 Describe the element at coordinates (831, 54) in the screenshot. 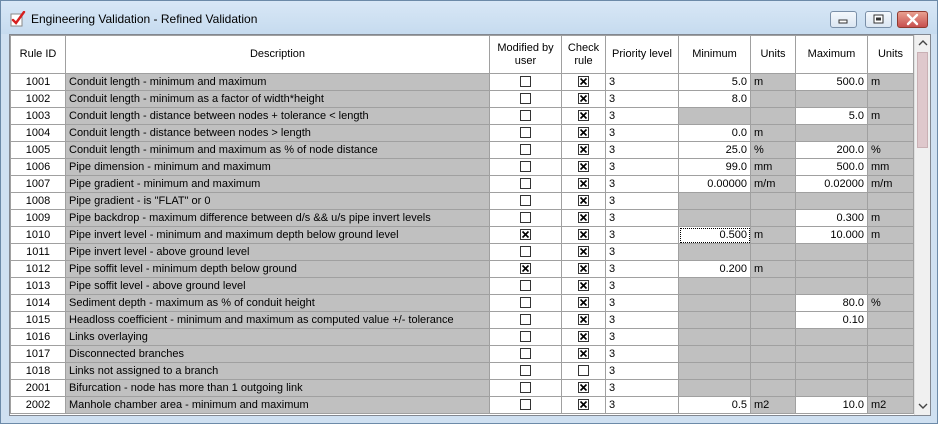

I see `column-header-maximum: Maximum` at that location.